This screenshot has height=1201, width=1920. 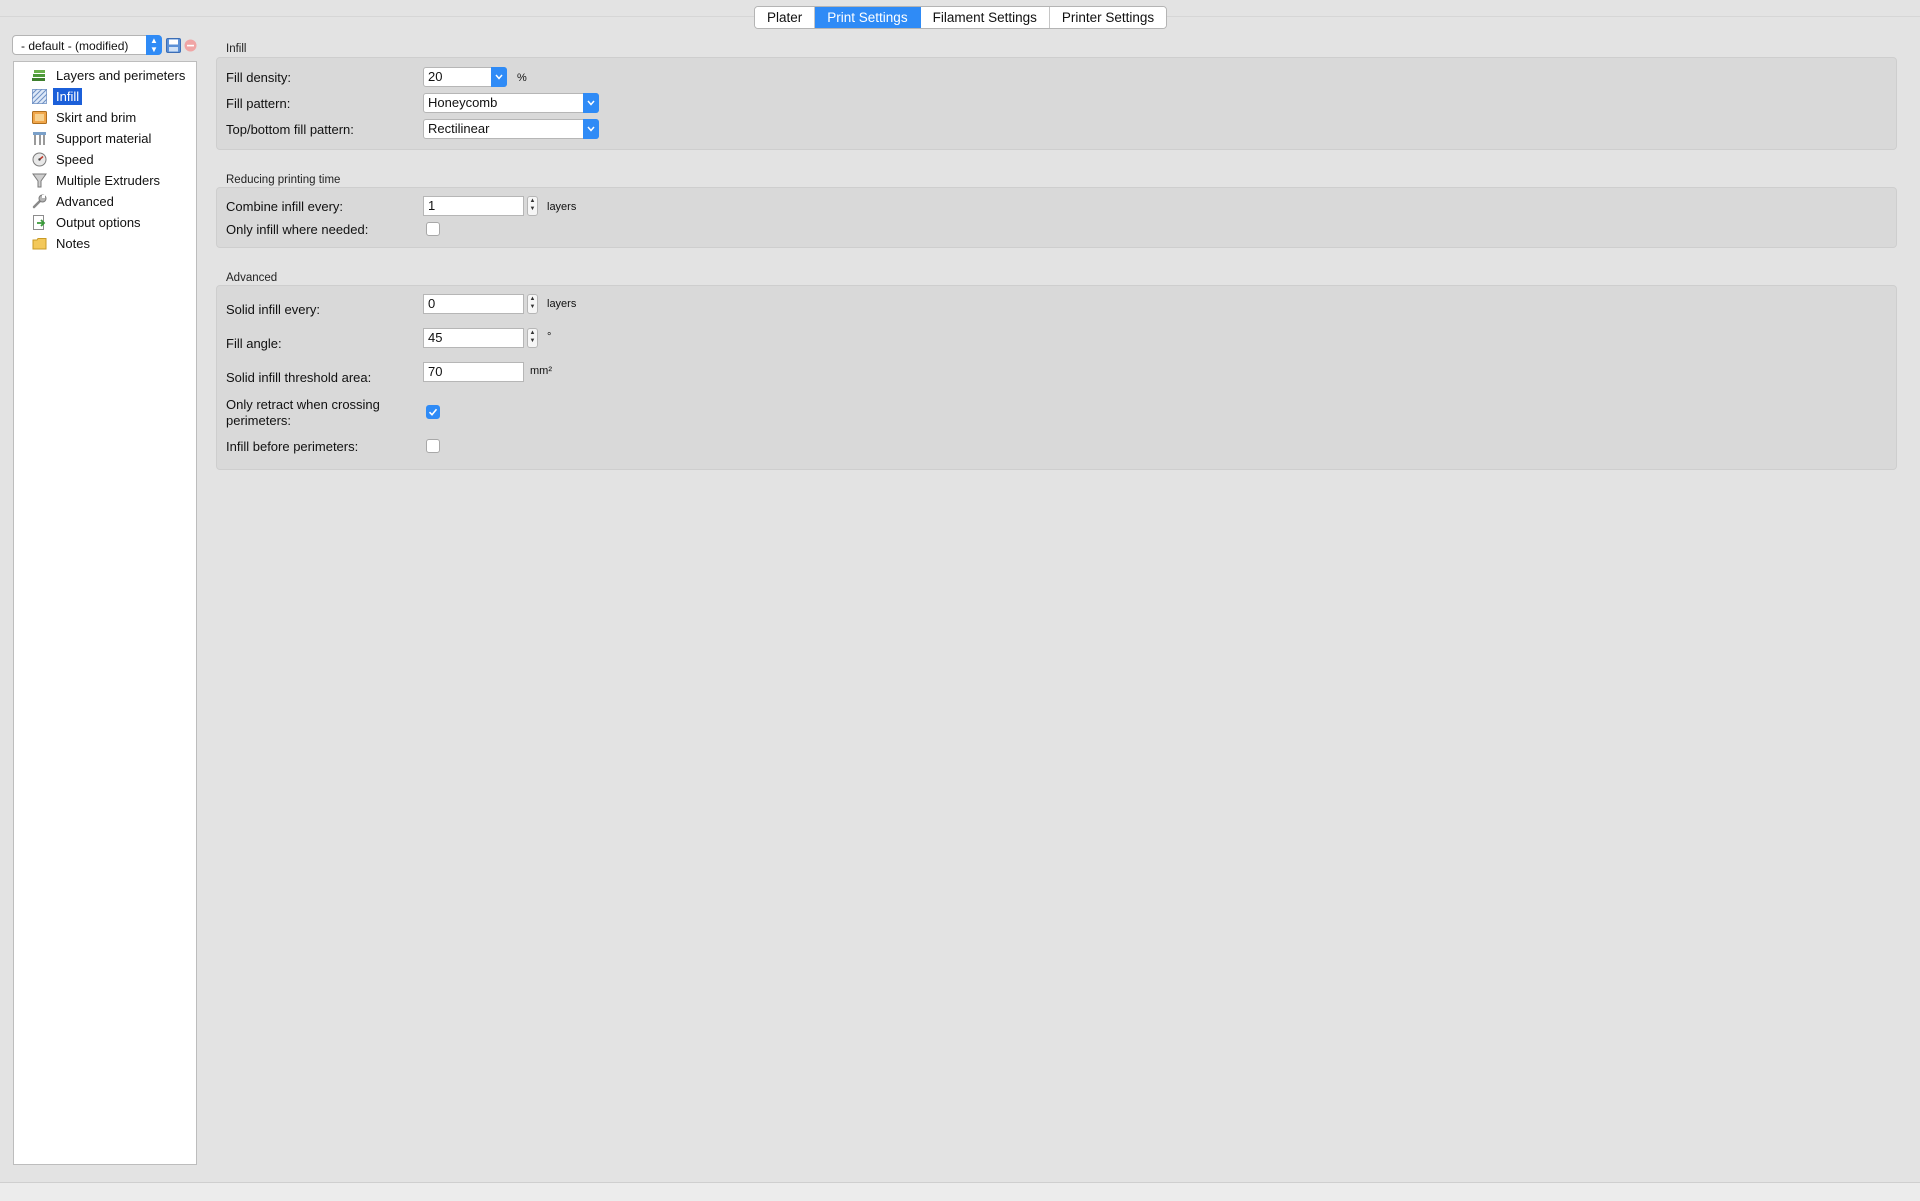 What do you see at coordinates (303, 404) in the screenshot?
I see `only-retract-label-line1: Only retract when crossing` at bounding box center [303, 404].